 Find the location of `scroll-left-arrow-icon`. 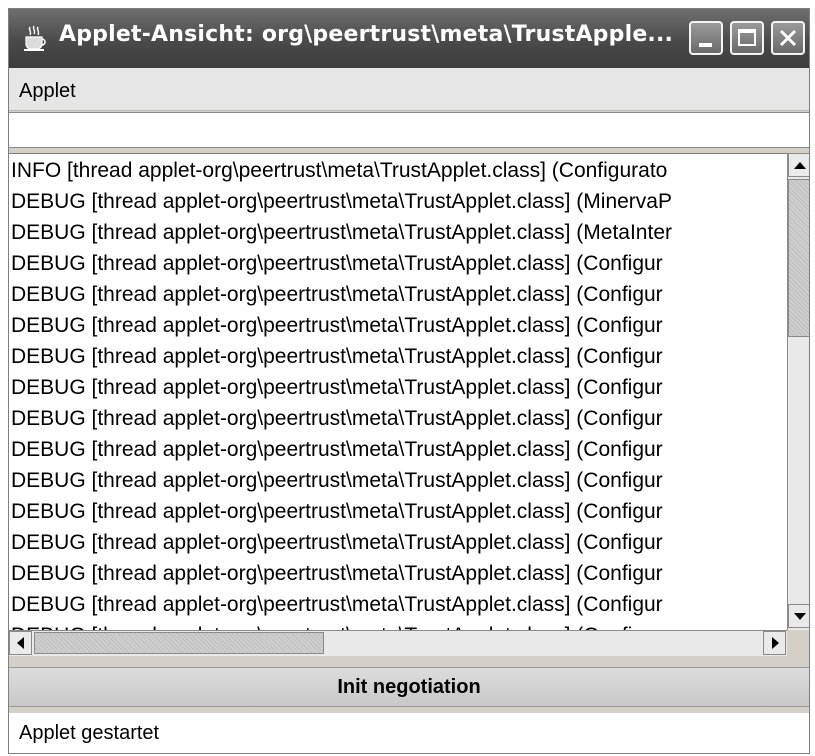

scroll-left-arrow-icon is located at coordinates (20, 643).